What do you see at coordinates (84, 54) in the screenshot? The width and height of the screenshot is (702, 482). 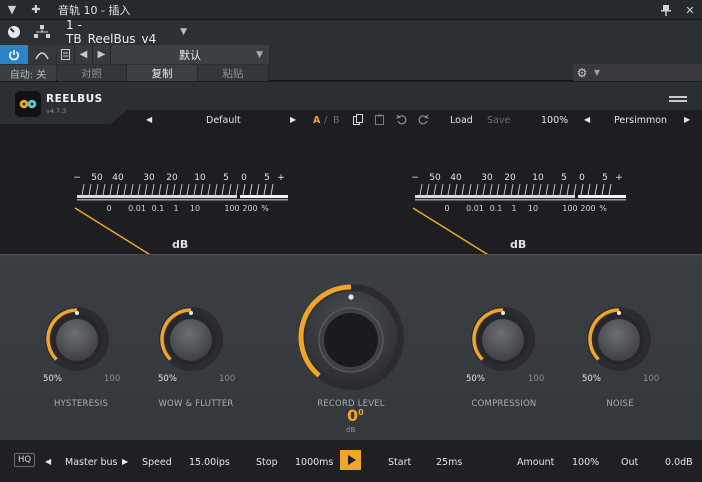 I see `preset-prev-icon: ◀` at bounding box center [84, 54].